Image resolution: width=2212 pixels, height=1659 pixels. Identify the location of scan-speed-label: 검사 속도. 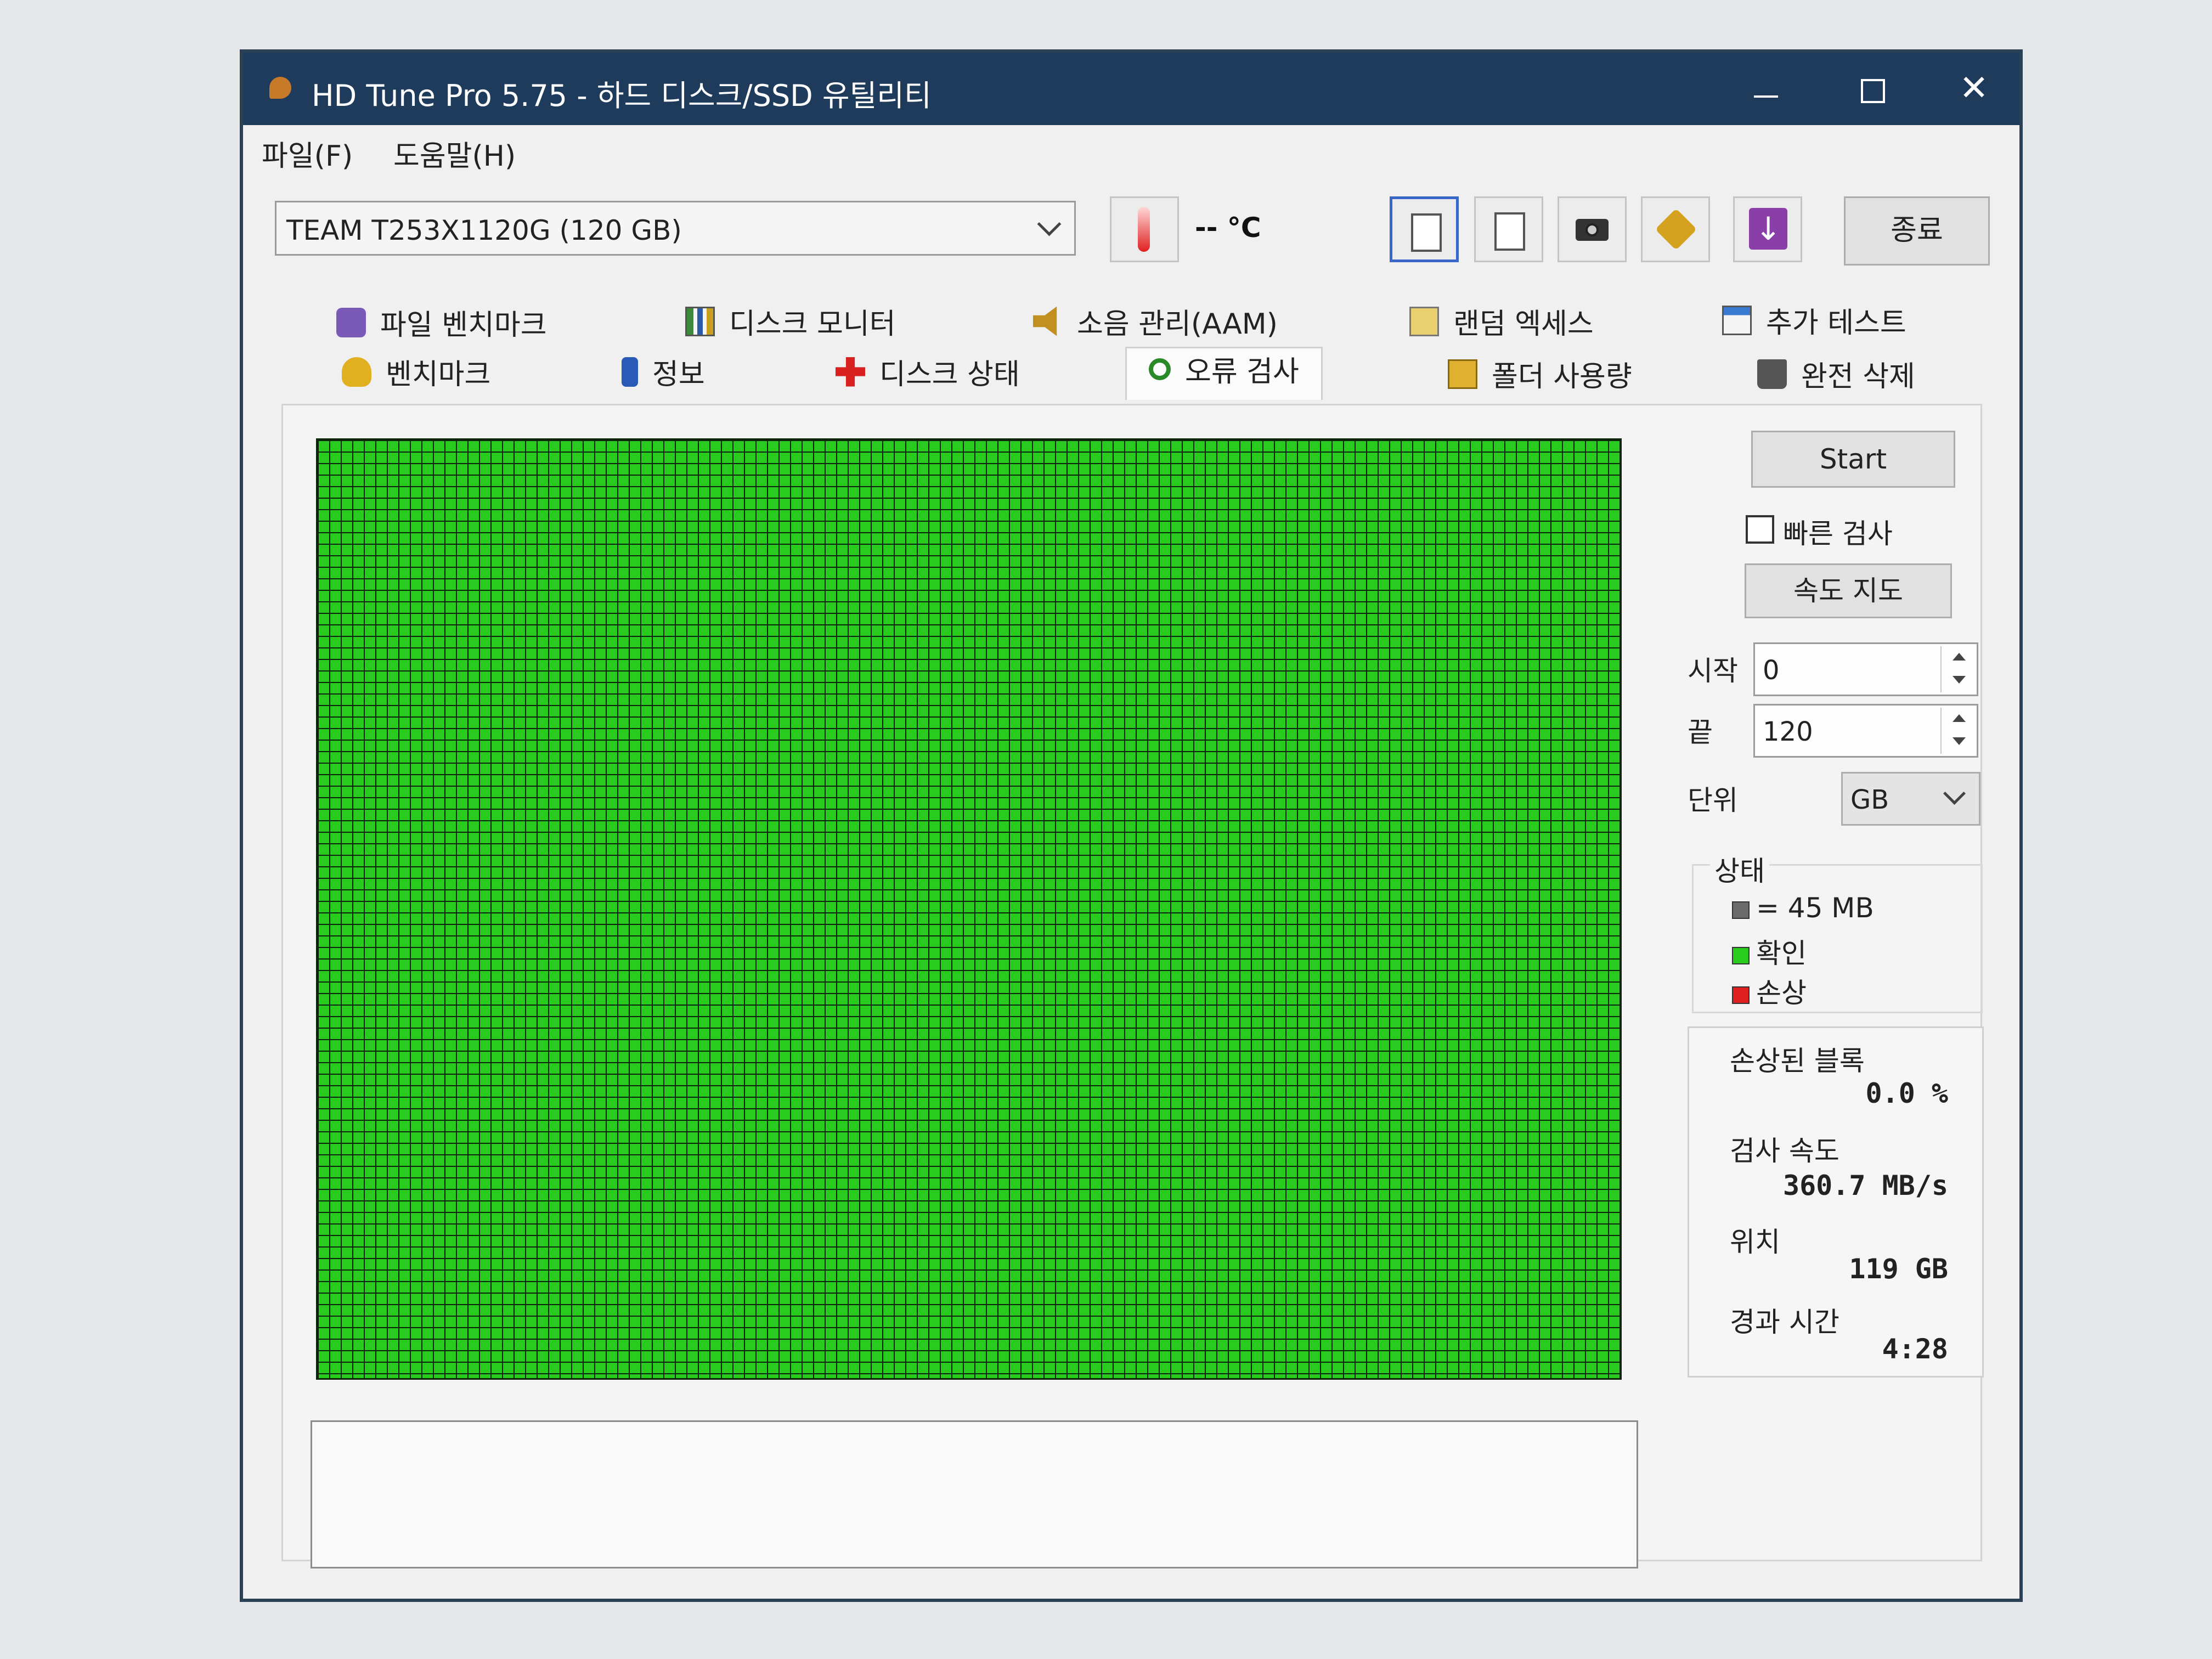
(1785, 1151).